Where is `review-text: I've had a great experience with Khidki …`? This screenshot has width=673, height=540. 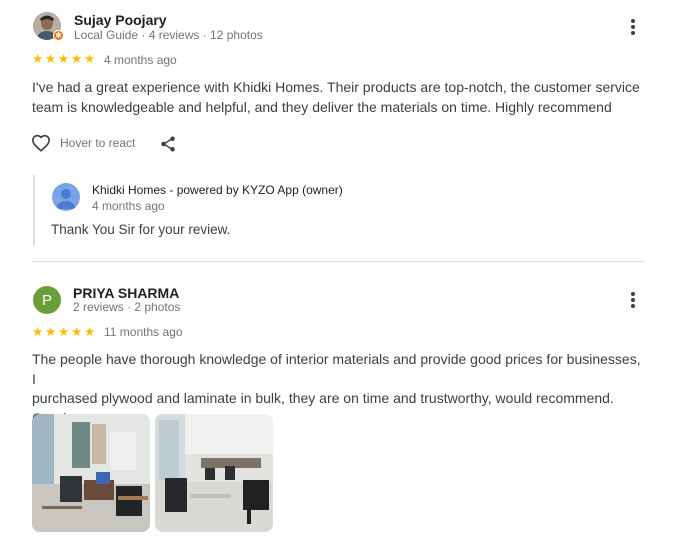
review-text: I've had a great experience with Khidki … is located at coordinates (336, 97).